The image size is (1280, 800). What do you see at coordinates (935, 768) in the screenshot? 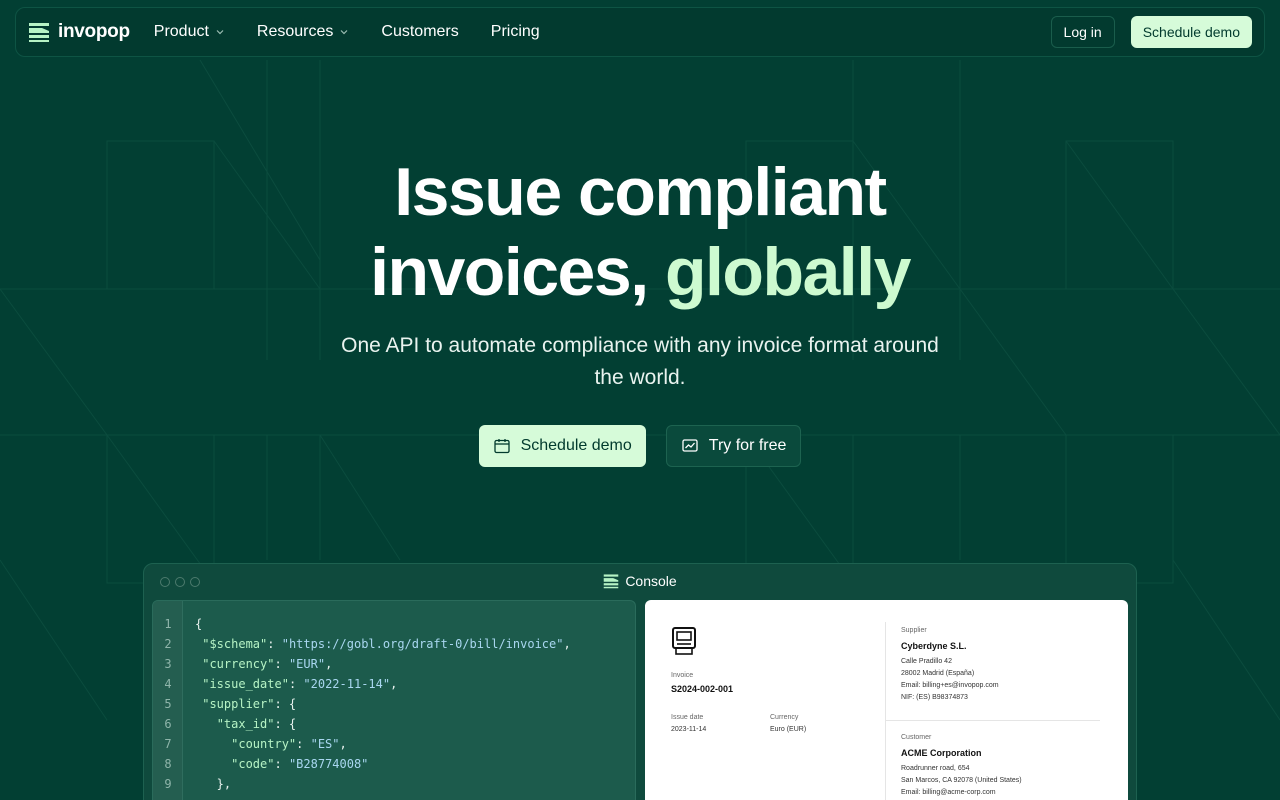
I see `customer-address-line1: Roadrunner road, 654` at bounding box center [935, 768].